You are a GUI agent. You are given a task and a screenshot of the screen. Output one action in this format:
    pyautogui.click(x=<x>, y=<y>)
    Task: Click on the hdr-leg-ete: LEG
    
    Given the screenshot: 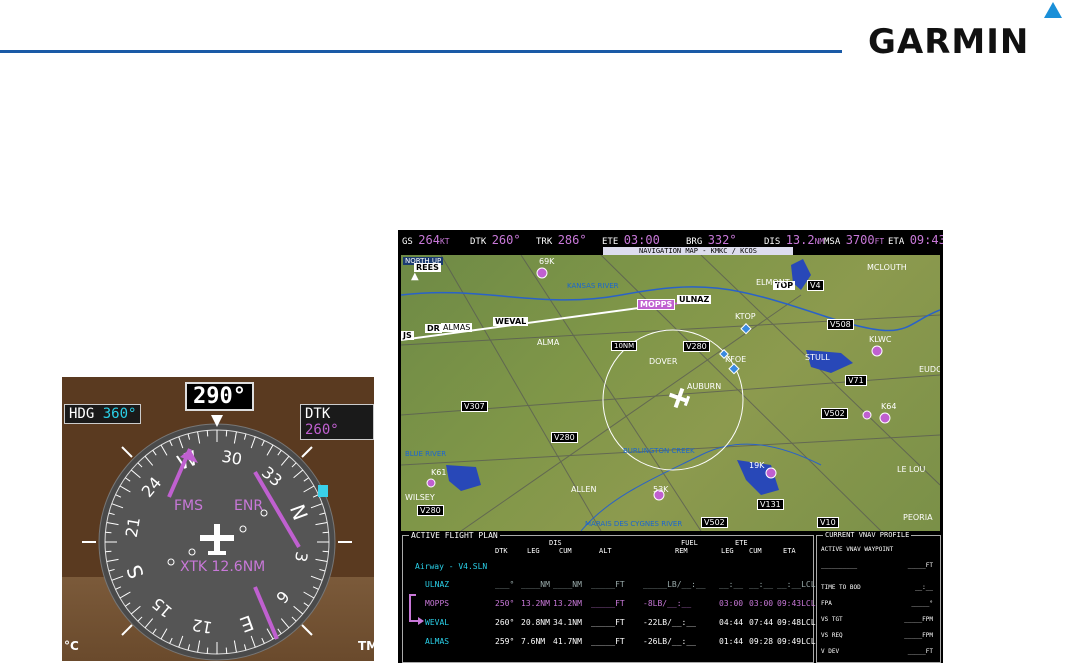 What is the action you would take?
    pyautogui.click(x=727, y=551)
    